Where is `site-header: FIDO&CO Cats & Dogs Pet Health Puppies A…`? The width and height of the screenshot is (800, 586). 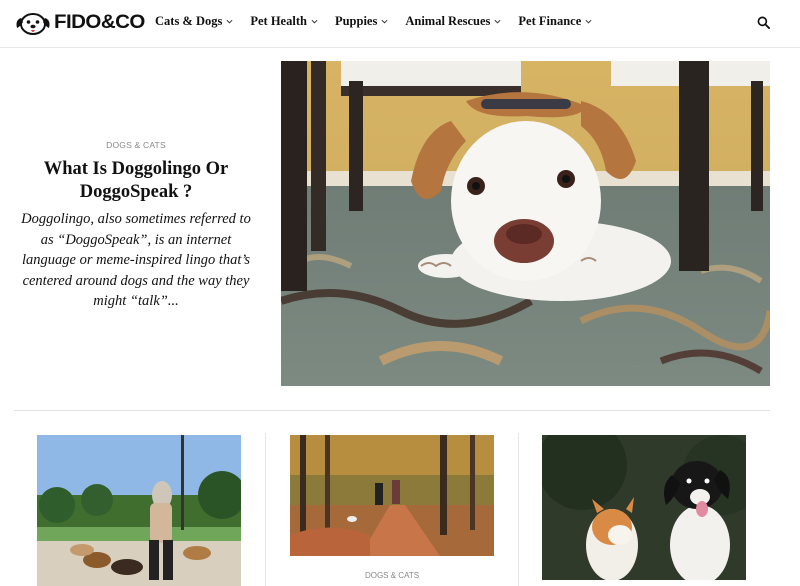 site-header: FIDO&CO Cats & Dogs Pet Health Puppies A… is located at coordinates (400, 24).